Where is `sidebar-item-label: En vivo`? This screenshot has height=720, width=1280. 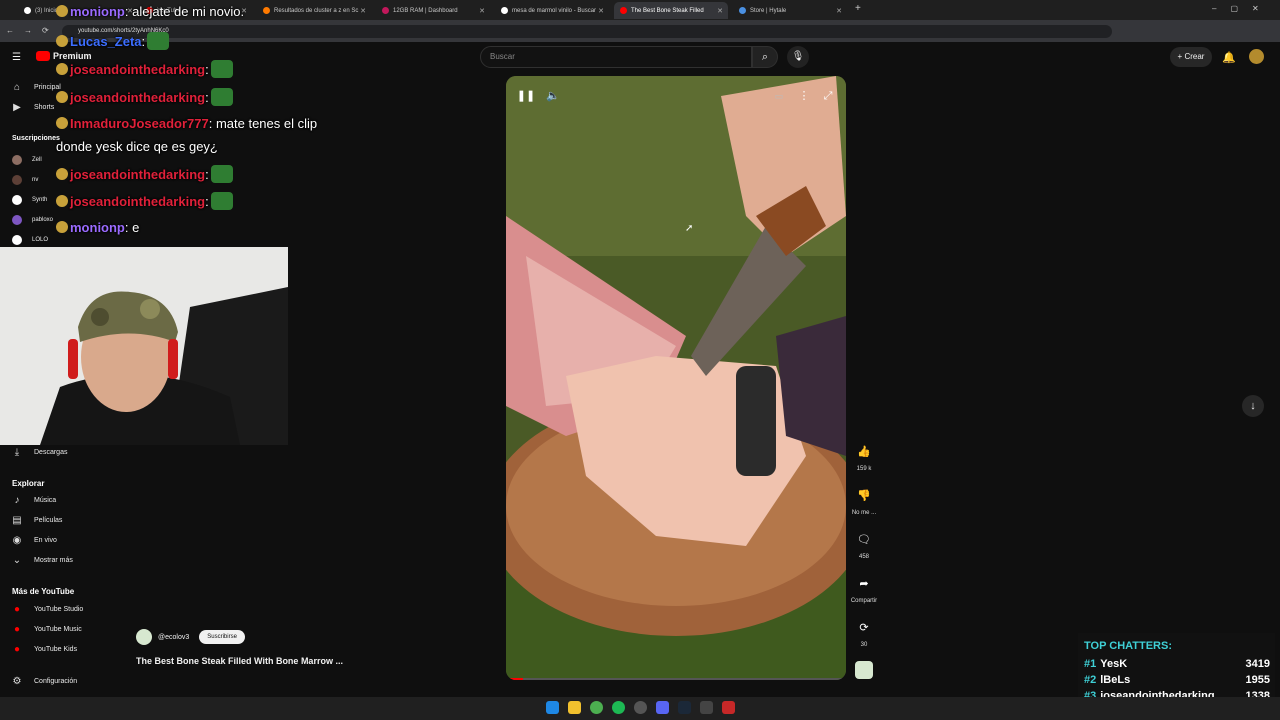 sidebar-item-label: En vivo is located at coordinates (45, 540).